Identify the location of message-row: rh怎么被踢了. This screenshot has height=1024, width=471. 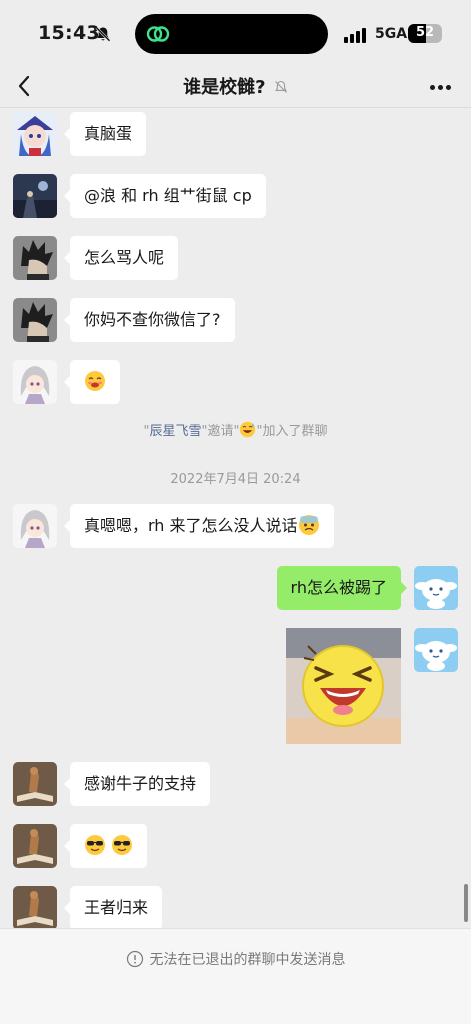
(235, 592).